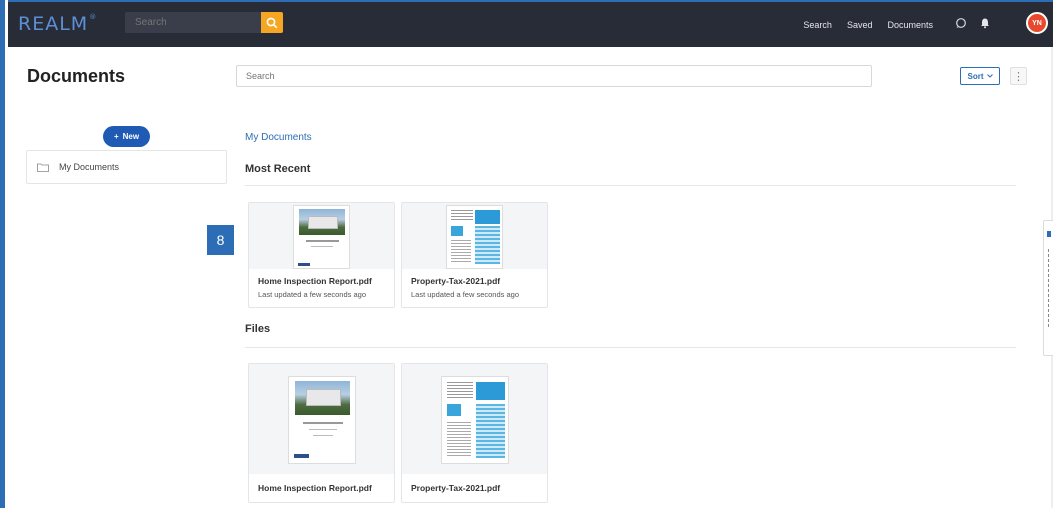  I want to click on sort-label: Sort, so click(975, 76).